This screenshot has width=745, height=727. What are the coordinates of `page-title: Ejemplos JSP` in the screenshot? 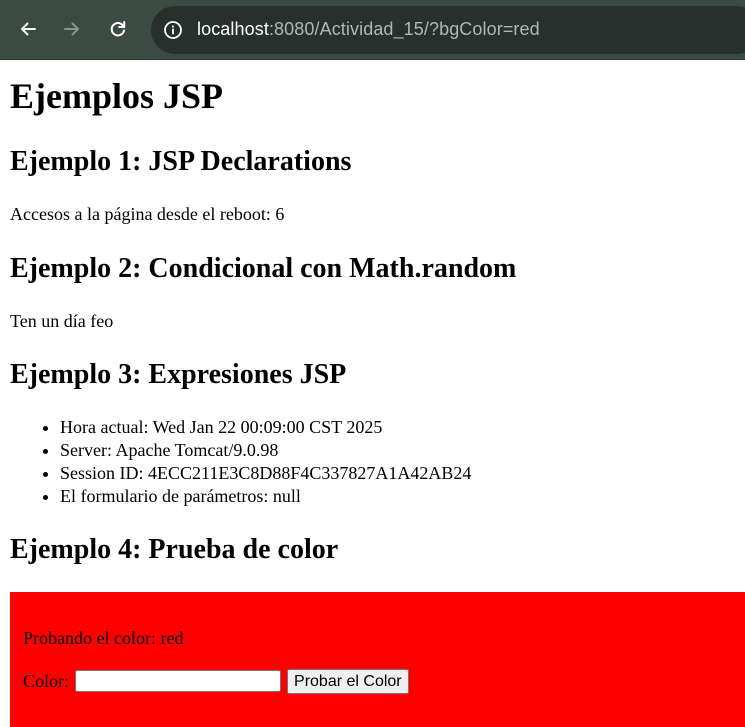 It's located at (117, 96).